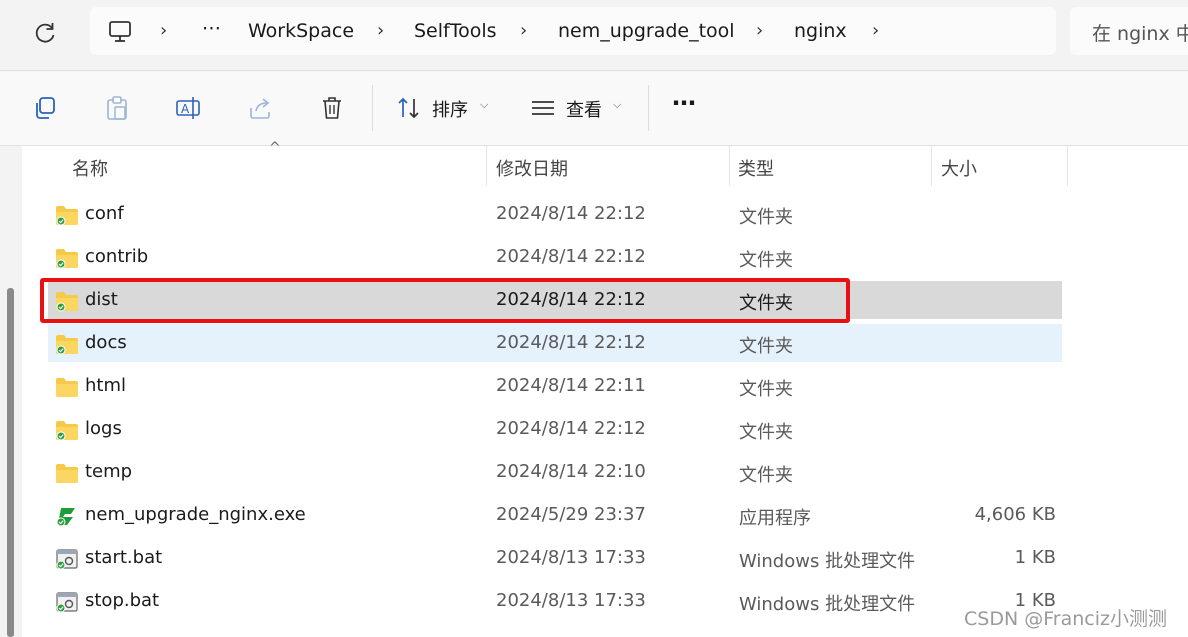 Image resolution: width=1188 pixels, height=637 pixels. What do you see at coordinates (104, 213) in the screenshot?
I see `file-name: conf` at bounding box center [104, 213].